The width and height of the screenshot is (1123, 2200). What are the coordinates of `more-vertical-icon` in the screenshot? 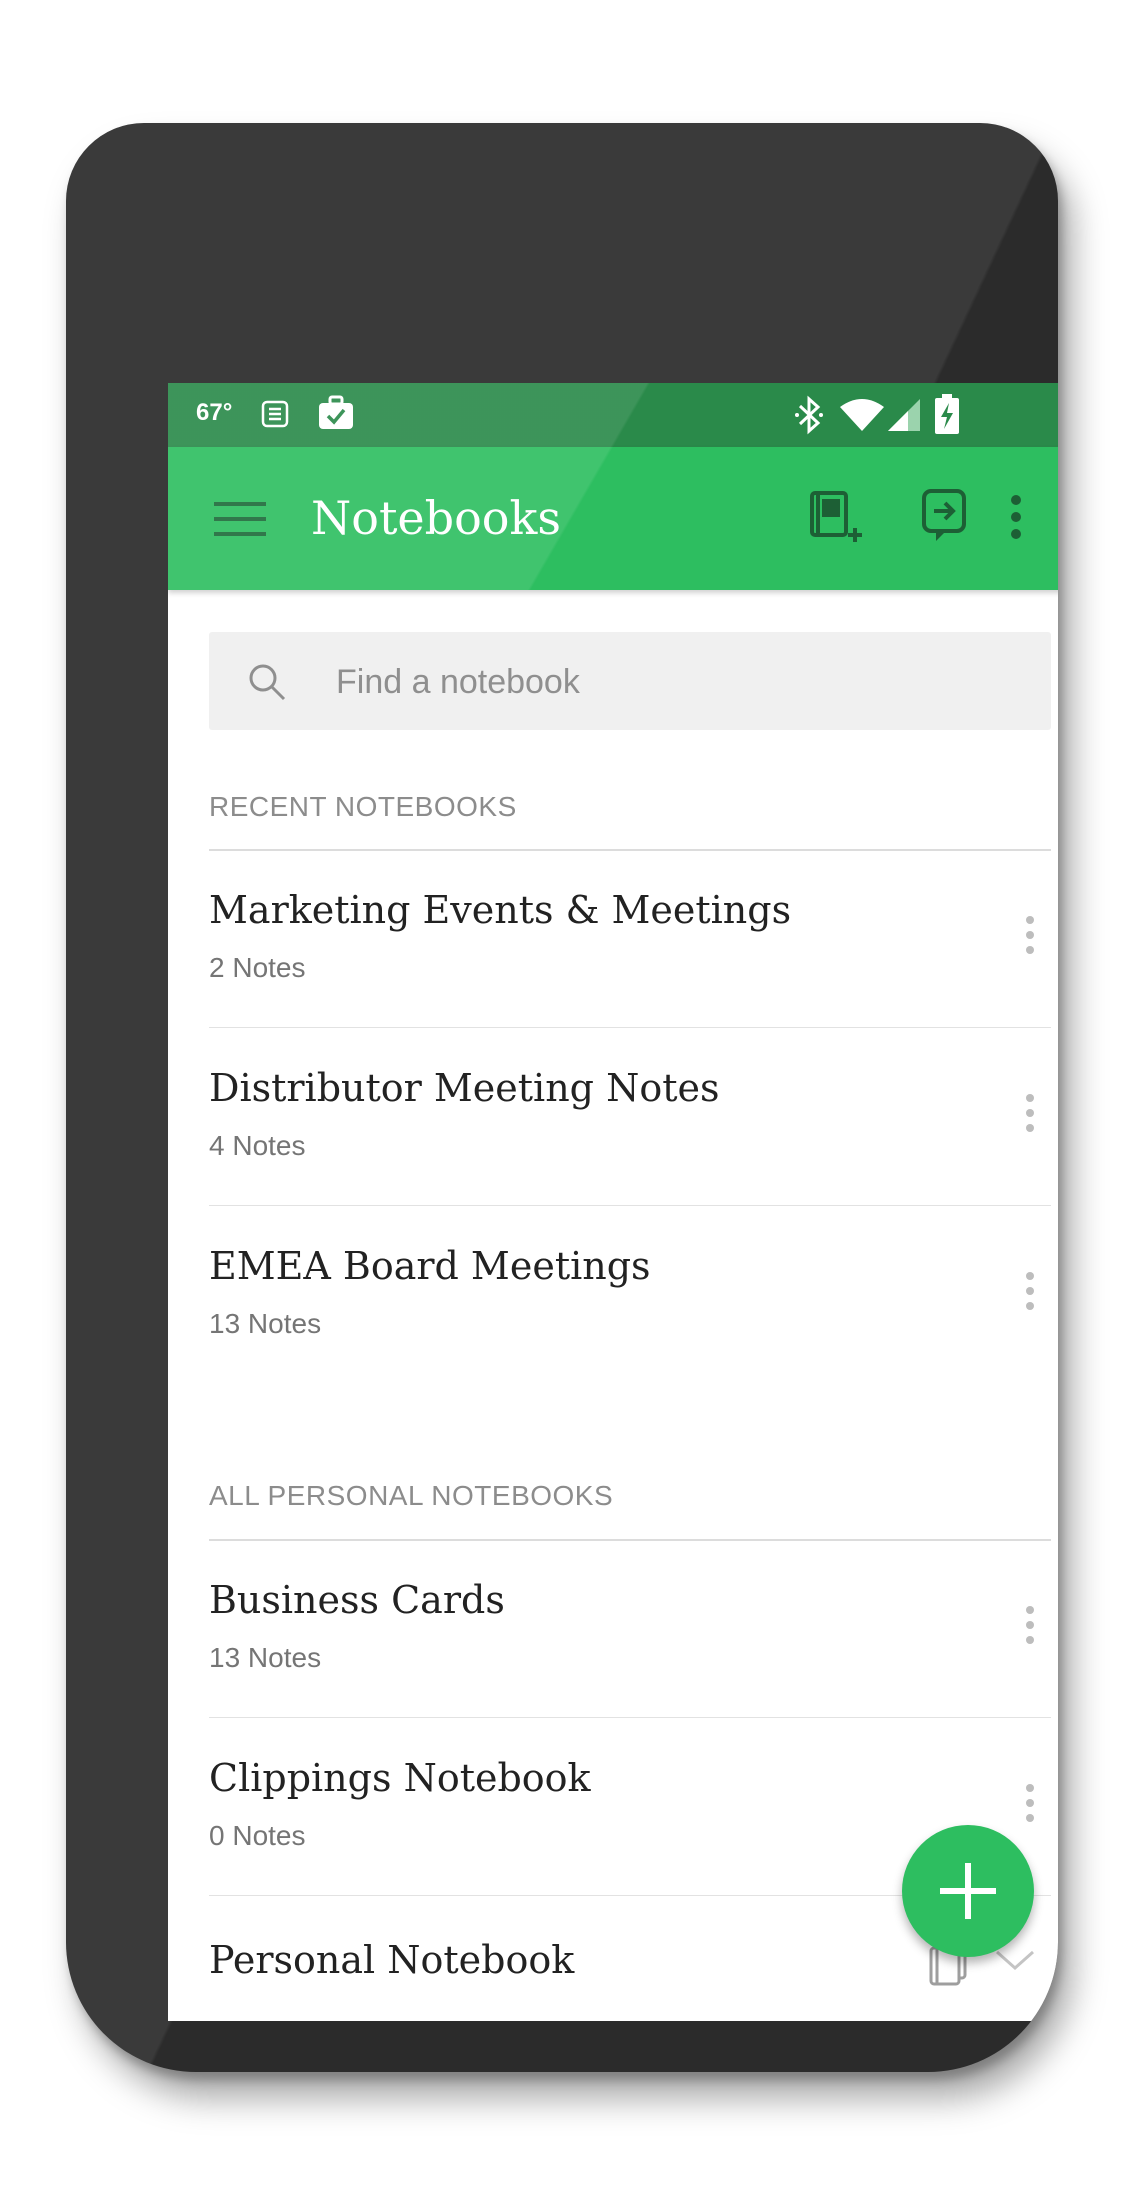 It's located at (1016, 519).